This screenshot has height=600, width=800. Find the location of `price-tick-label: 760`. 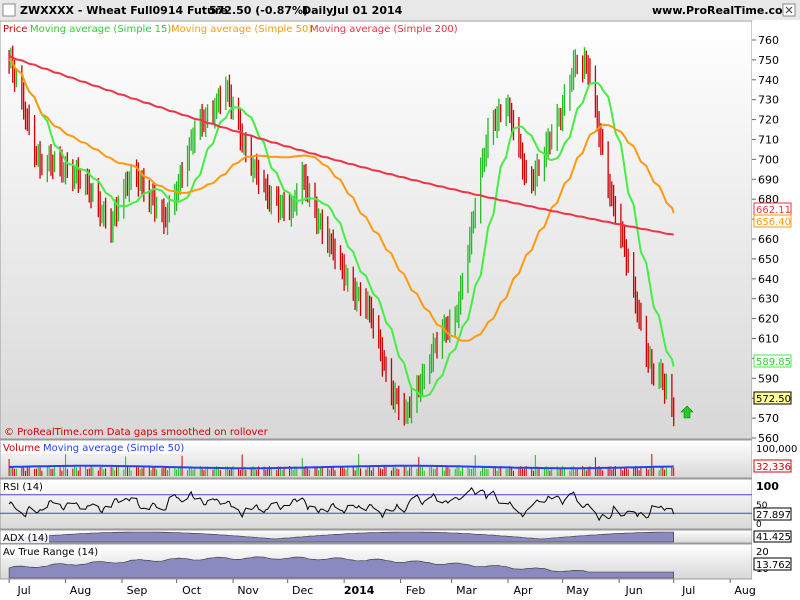

price-tick-label: 760 is located at coordinates (768, 40).